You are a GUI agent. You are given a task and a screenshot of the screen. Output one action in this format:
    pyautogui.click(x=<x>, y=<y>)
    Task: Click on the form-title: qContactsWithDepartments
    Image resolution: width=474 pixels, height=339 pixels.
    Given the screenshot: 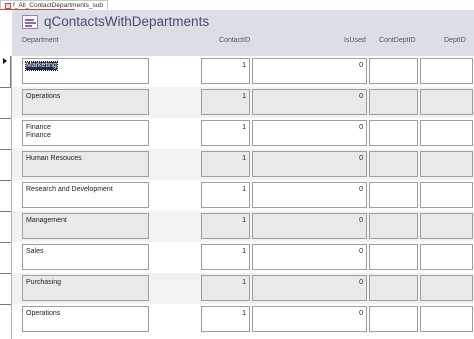 What is the action you would take?
    pyautogui.click(x=127, y=21)
    